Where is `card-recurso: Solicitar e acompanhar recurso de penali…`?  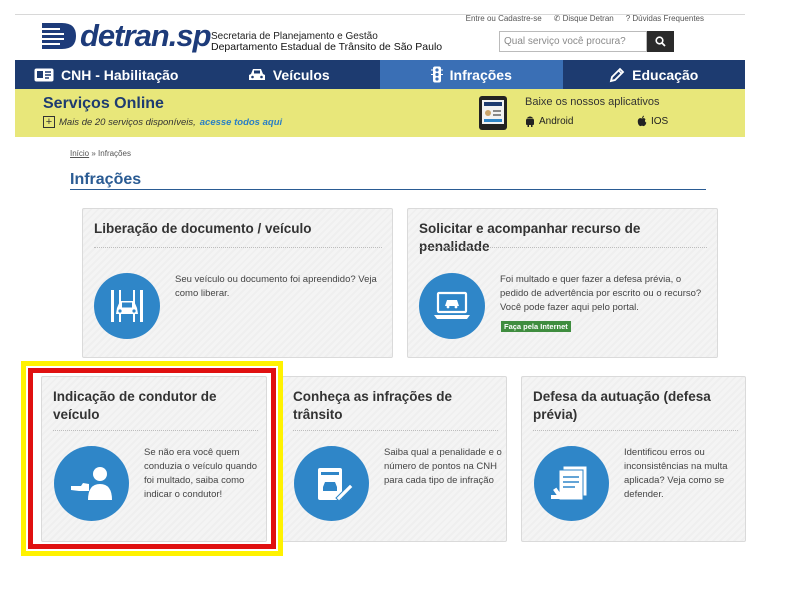
card-recurso: Solicitar e acompanhar recurso de penali… is located at coordinates (562, 283).